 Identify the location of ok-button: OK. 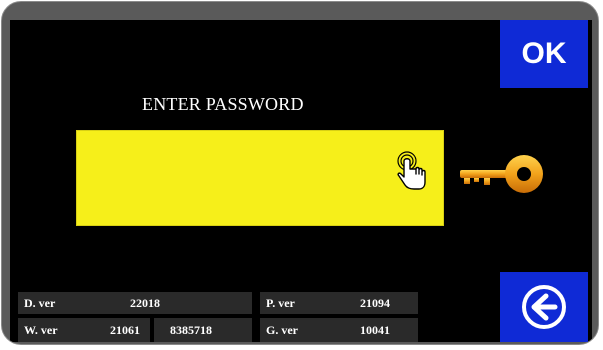
(544, 54).